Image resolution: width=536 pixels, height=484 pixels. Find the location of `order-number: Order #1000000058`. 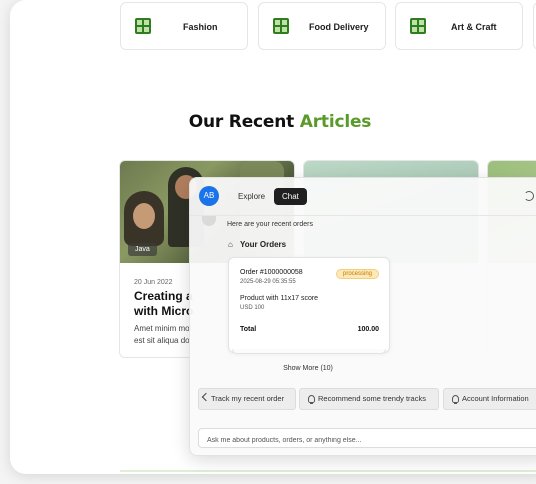

order-number: Order #1000000058 is located at coordinates (271, 272).